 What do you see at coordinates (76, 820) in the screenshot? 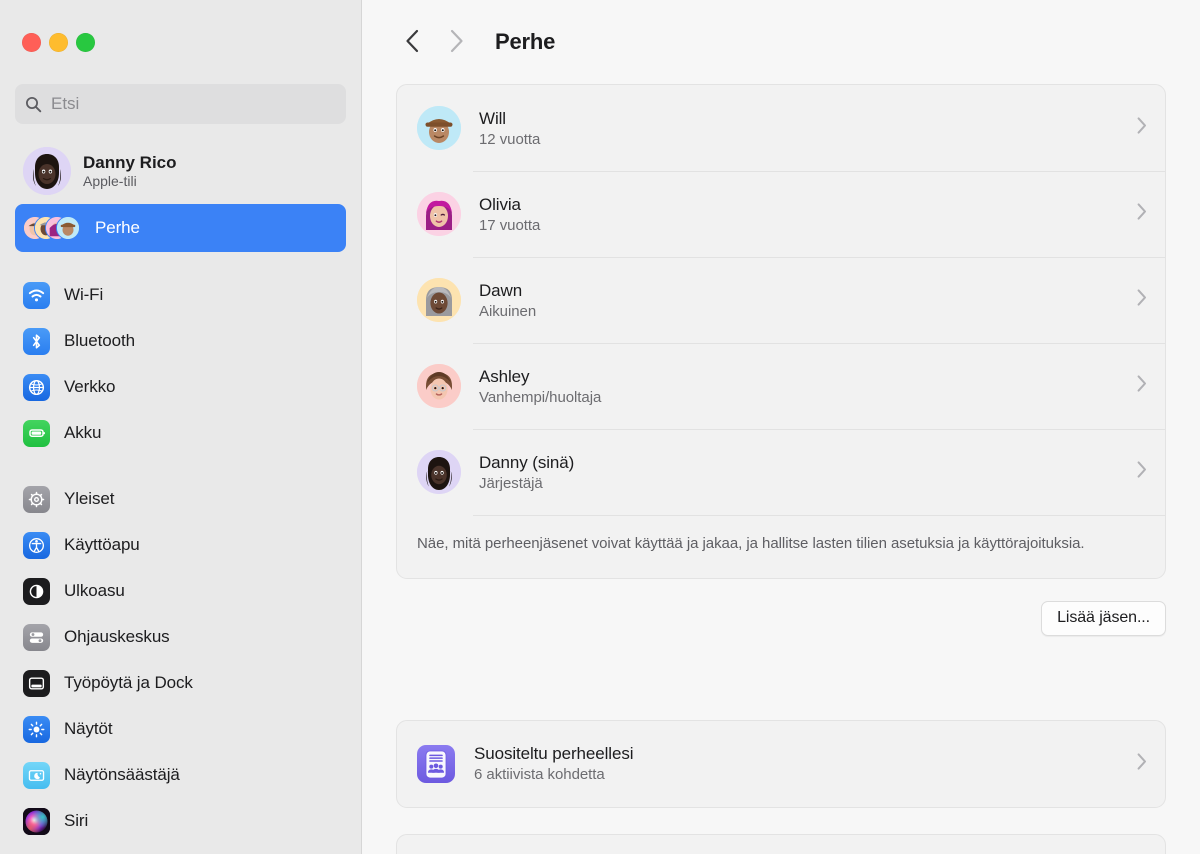
I see `sidebar-item-label: Siri` at bounding box center [76, 820].